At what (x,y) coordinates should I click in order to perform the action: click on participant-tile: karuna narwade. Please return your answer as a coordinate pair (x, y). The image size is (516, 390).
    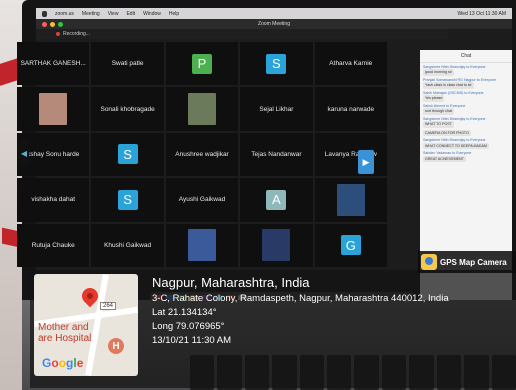
    Looking at the image, I should click on (350, 109).